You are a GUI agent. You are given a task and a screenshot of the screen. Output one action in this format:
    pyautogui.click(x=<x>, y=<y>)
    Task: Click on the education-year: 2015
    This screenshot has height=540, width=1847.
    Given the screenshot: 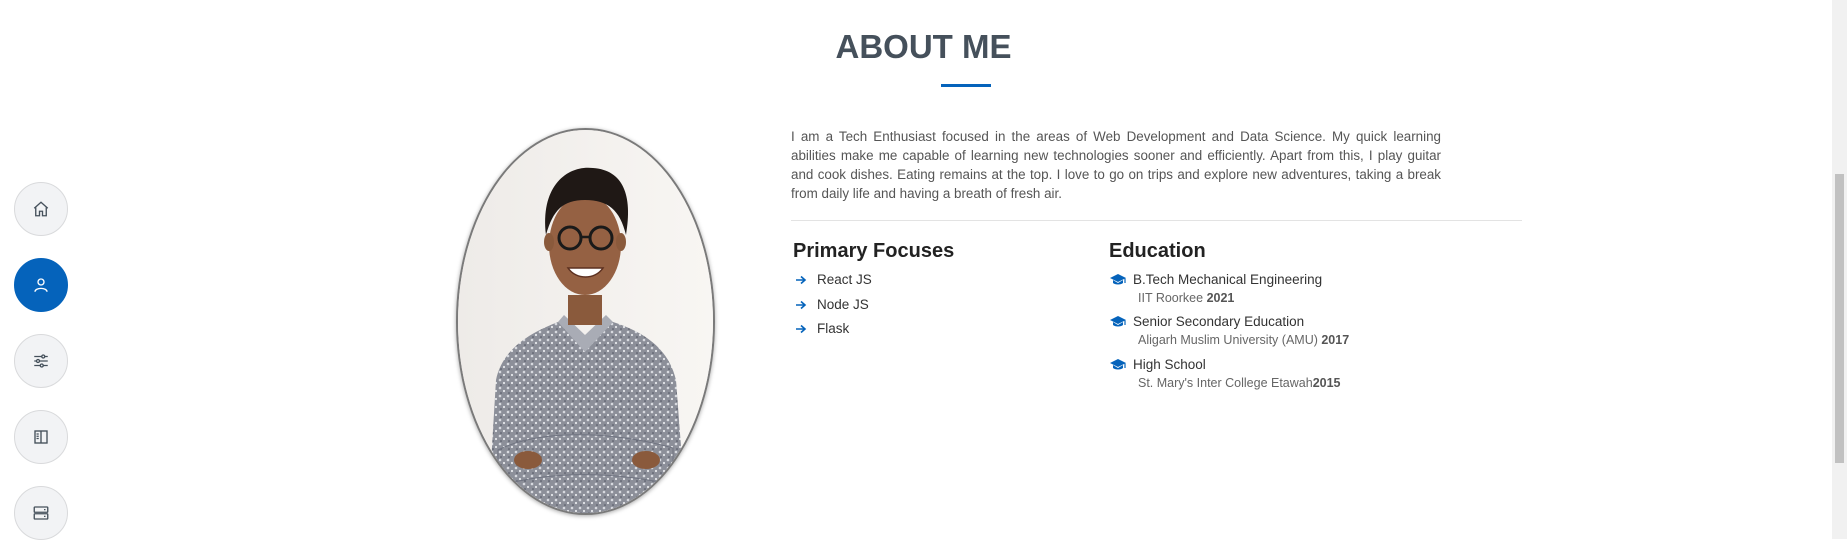 What is the action you would take?
    pyautogui.click(x=1326, y=383)
    